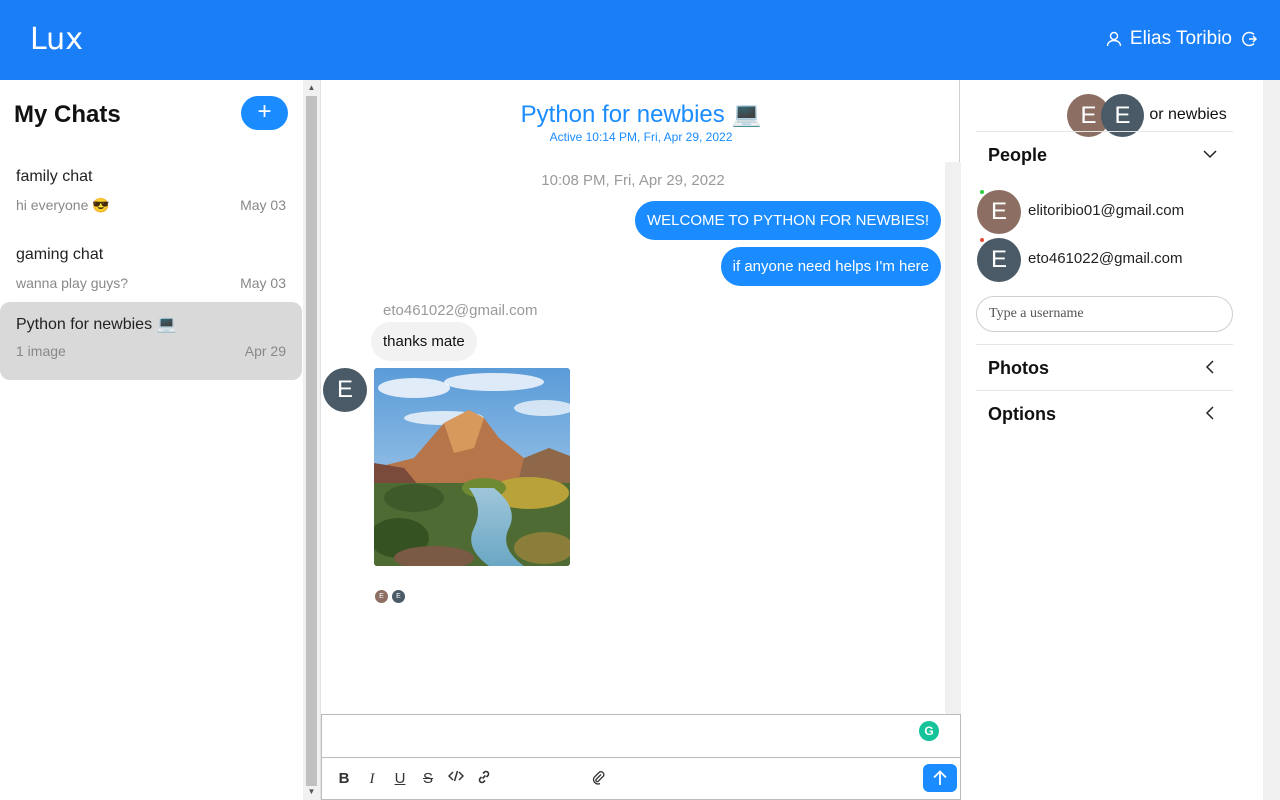 Image resolution: width=1280 pixels, height=800 pixels. What do you see at coordinates (345, 390) in the screenshot?
I see `sender-avatar: E` at bounding box center [345, 390].